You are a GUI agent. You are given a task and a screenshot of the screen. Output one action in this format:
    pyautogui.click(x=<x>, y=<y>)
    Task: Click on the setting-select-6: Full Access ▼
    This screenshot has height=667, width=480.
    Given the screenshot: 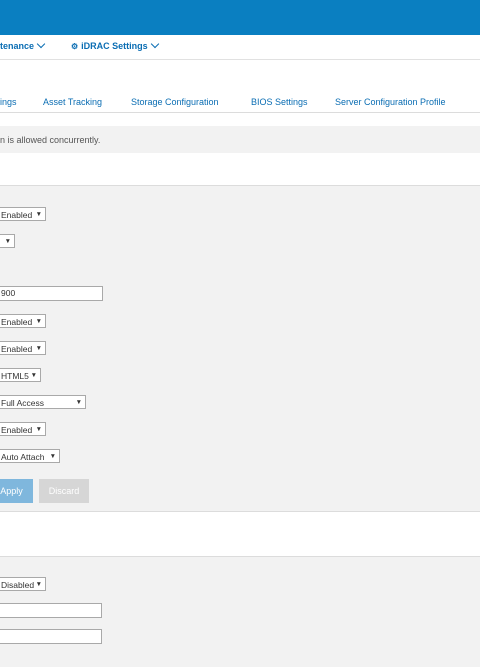 What is the action you would take?
    pyautogui.click(x=43, y=402)
    